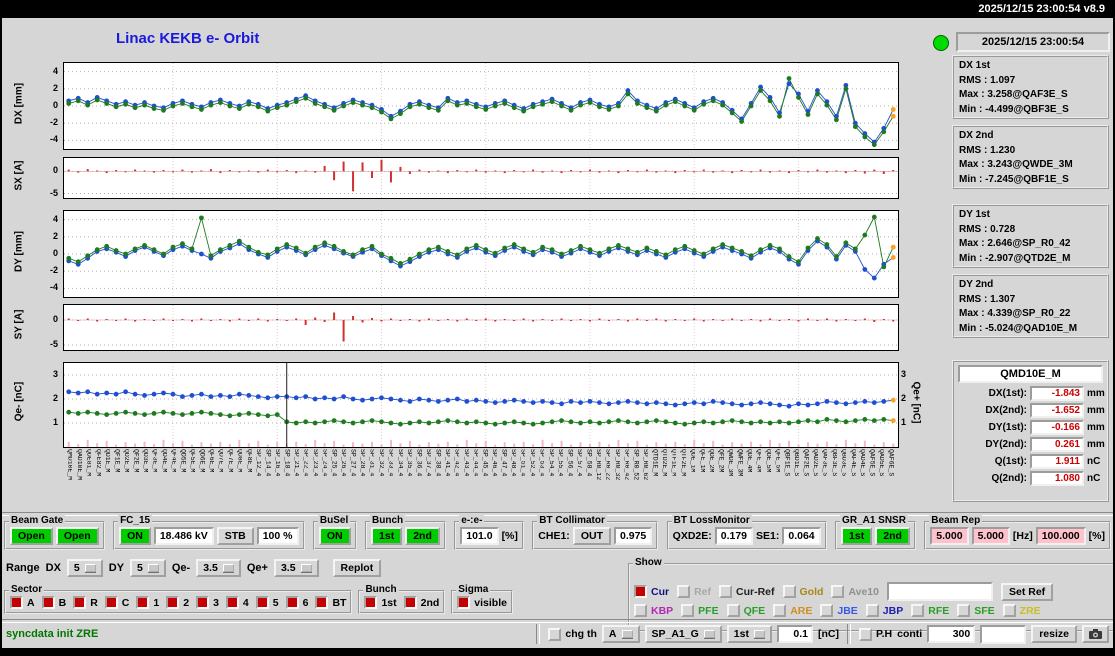  What do you see at coordinates (749, 634) in the screenshot?
I see `bunch-select-menu: 1st` at bounding box center [749, 634].